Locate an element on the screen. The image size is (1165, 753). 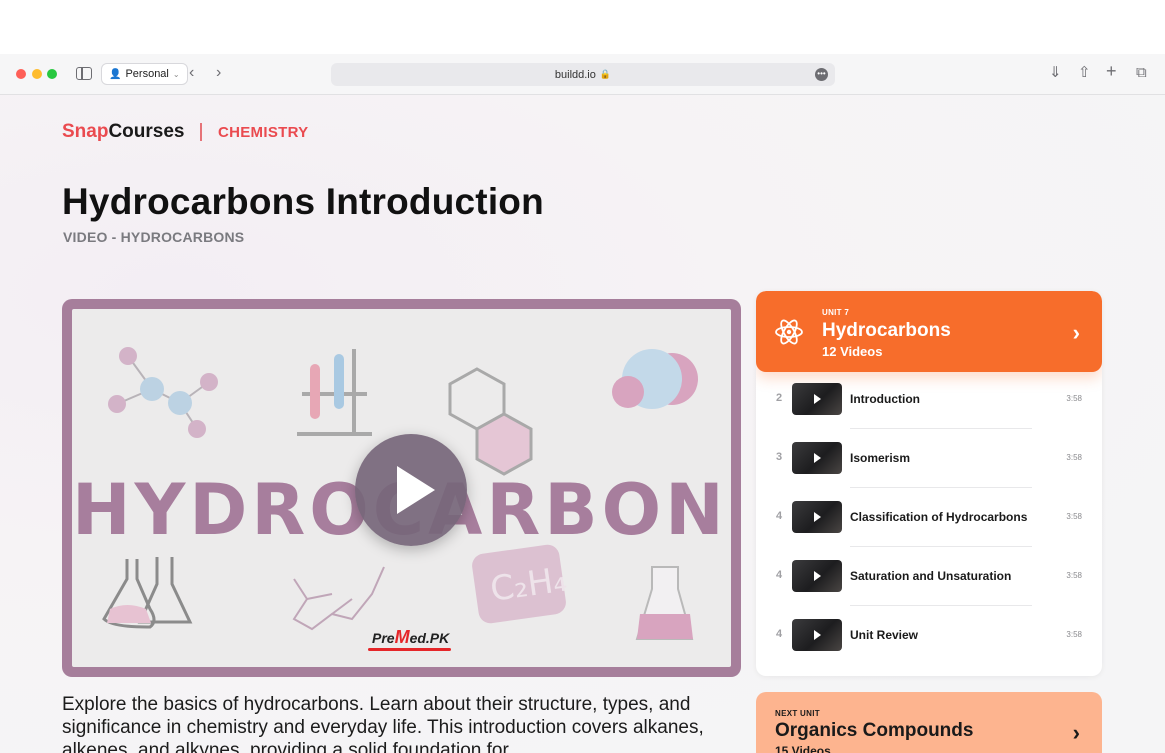
more-options-icon: ••• is located at coordinates (821, 74).